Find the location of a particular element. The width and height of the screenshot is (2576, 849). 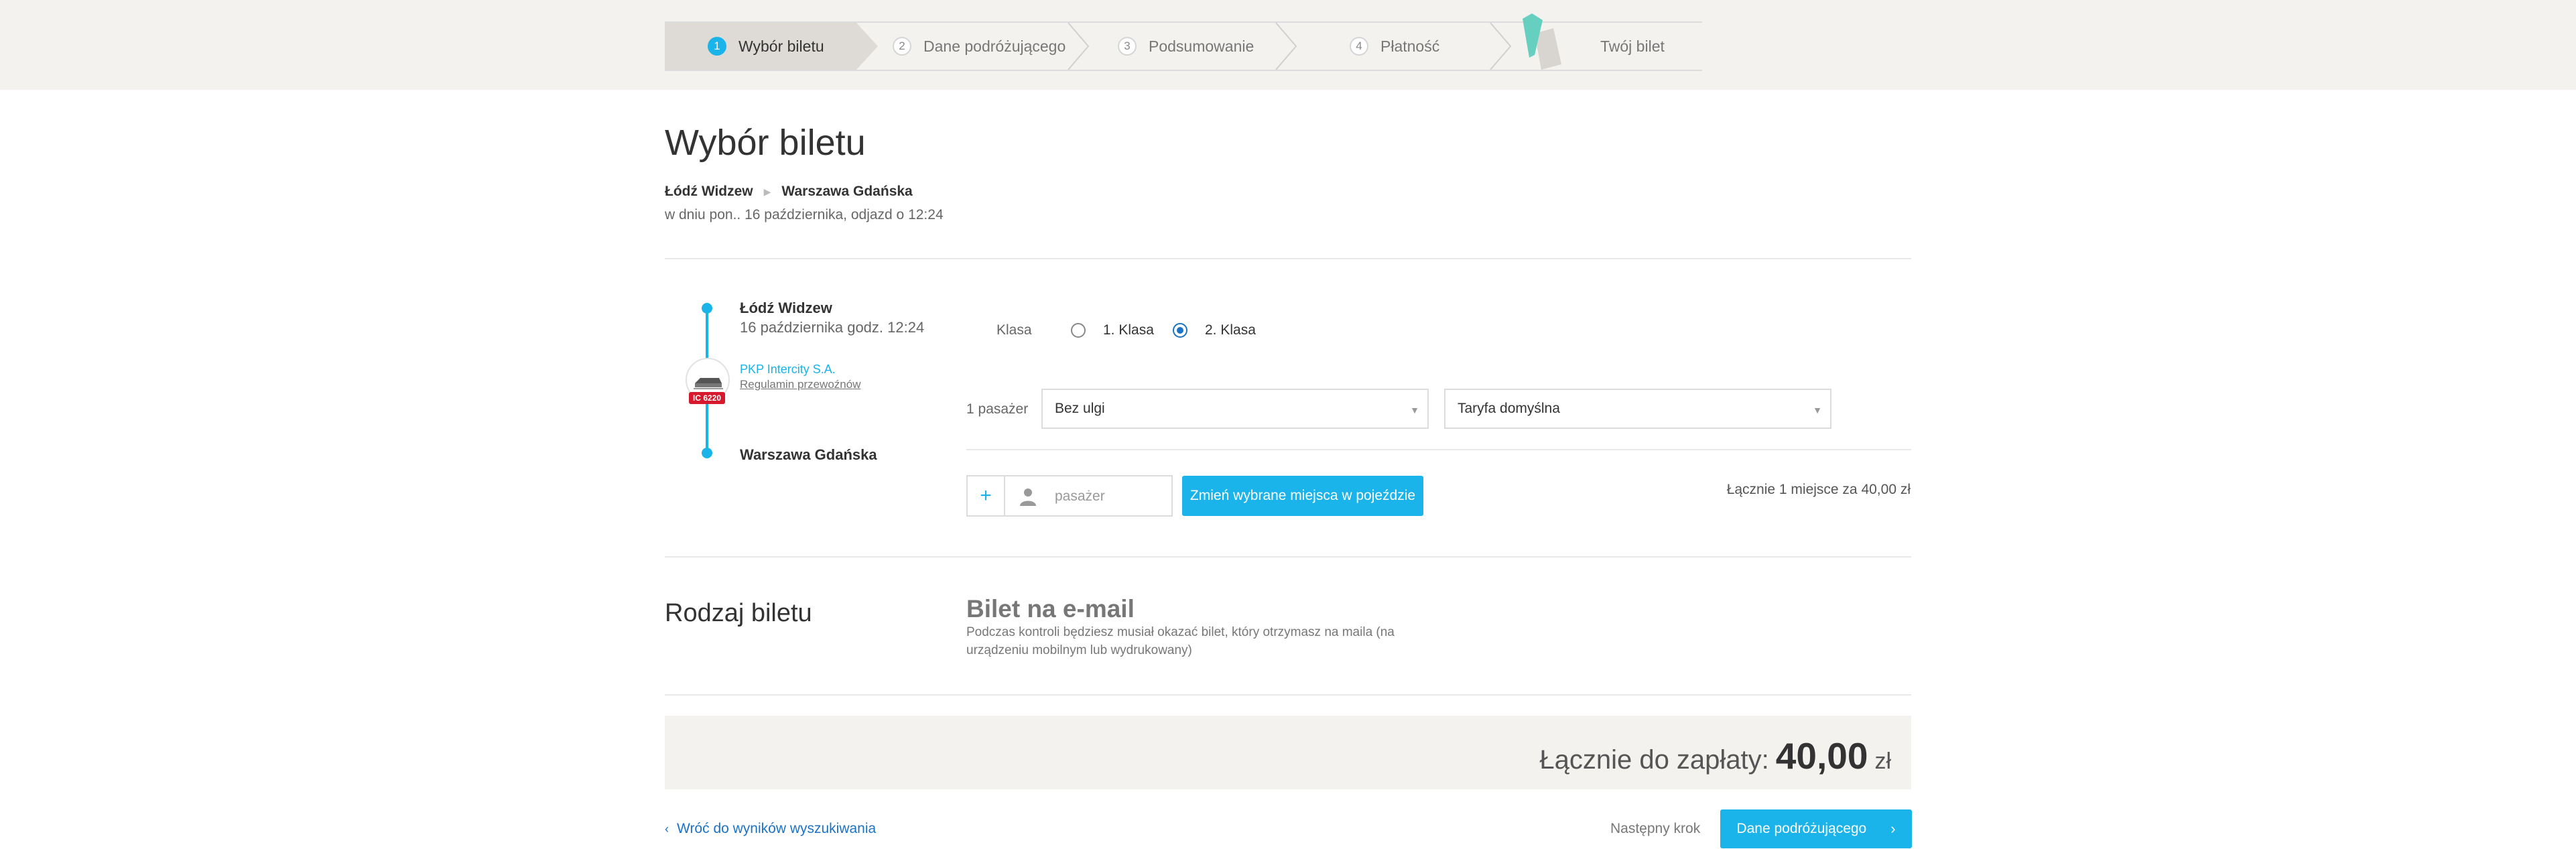

step-5-your-ticket: Twój bilet is located at coordinates (1632, 46).